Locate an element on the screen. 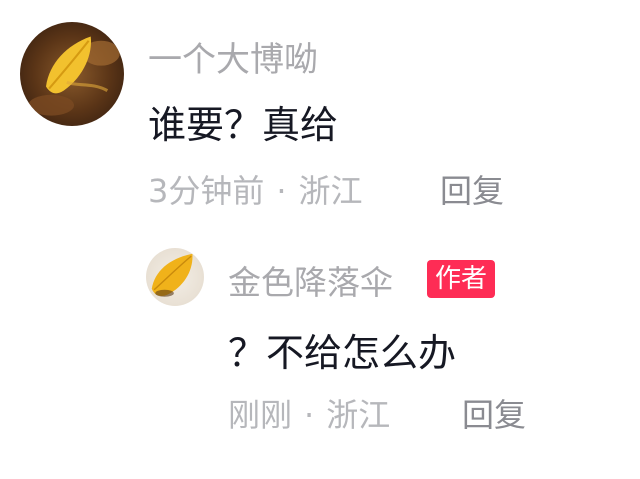  comment-time: 3分钟前 is located at coordinates (206, 191).